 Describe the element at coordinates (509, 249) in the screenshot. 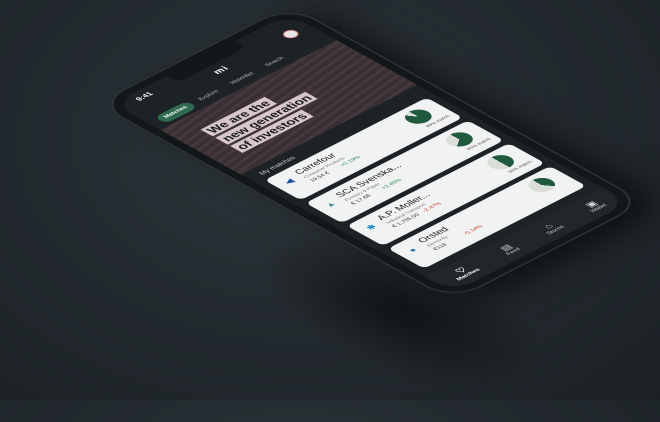

I see `nav-feed: ▤ Feed` at that location.